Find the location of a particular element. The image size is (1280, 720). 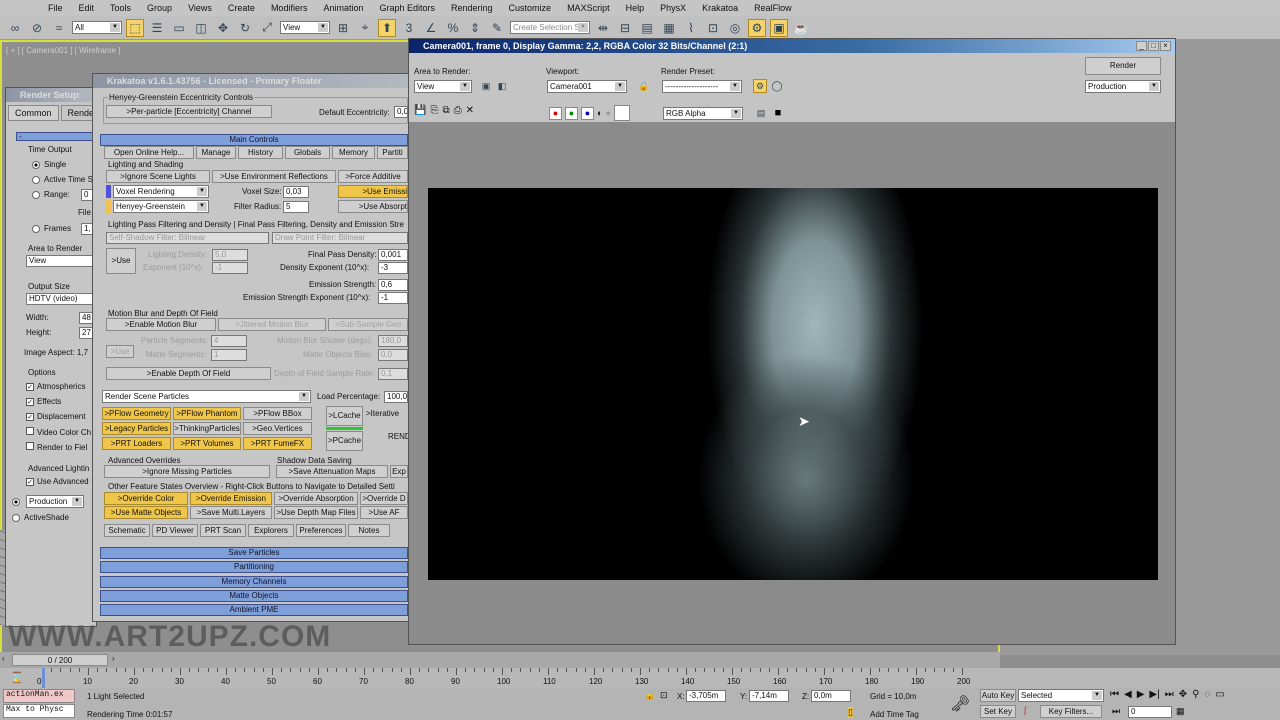

bind-spacewarp-icon: ≈ is located at coordinates (59, 28).